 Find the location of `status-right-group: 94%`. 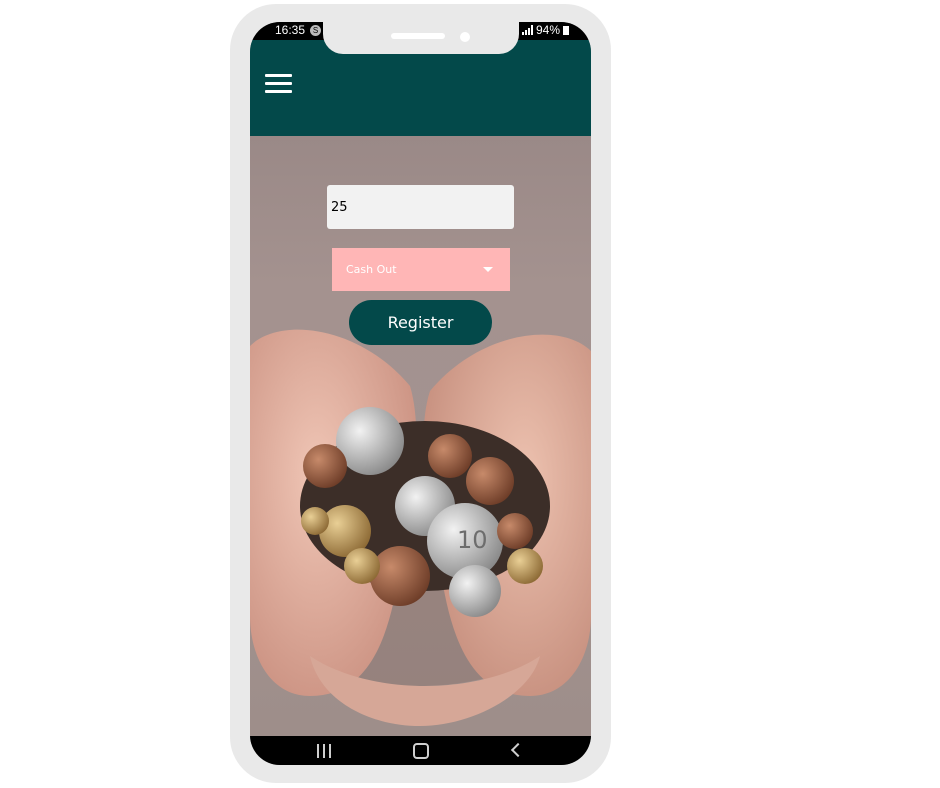

status-right-group: 94% is located at coordinates (545, 30).